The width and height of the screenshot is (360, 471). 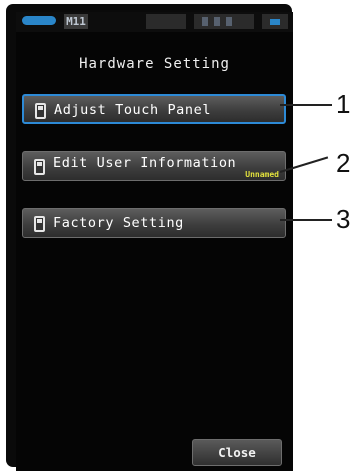 I want to click on page-title: Hardware Setting, so click(x=154, y=64).